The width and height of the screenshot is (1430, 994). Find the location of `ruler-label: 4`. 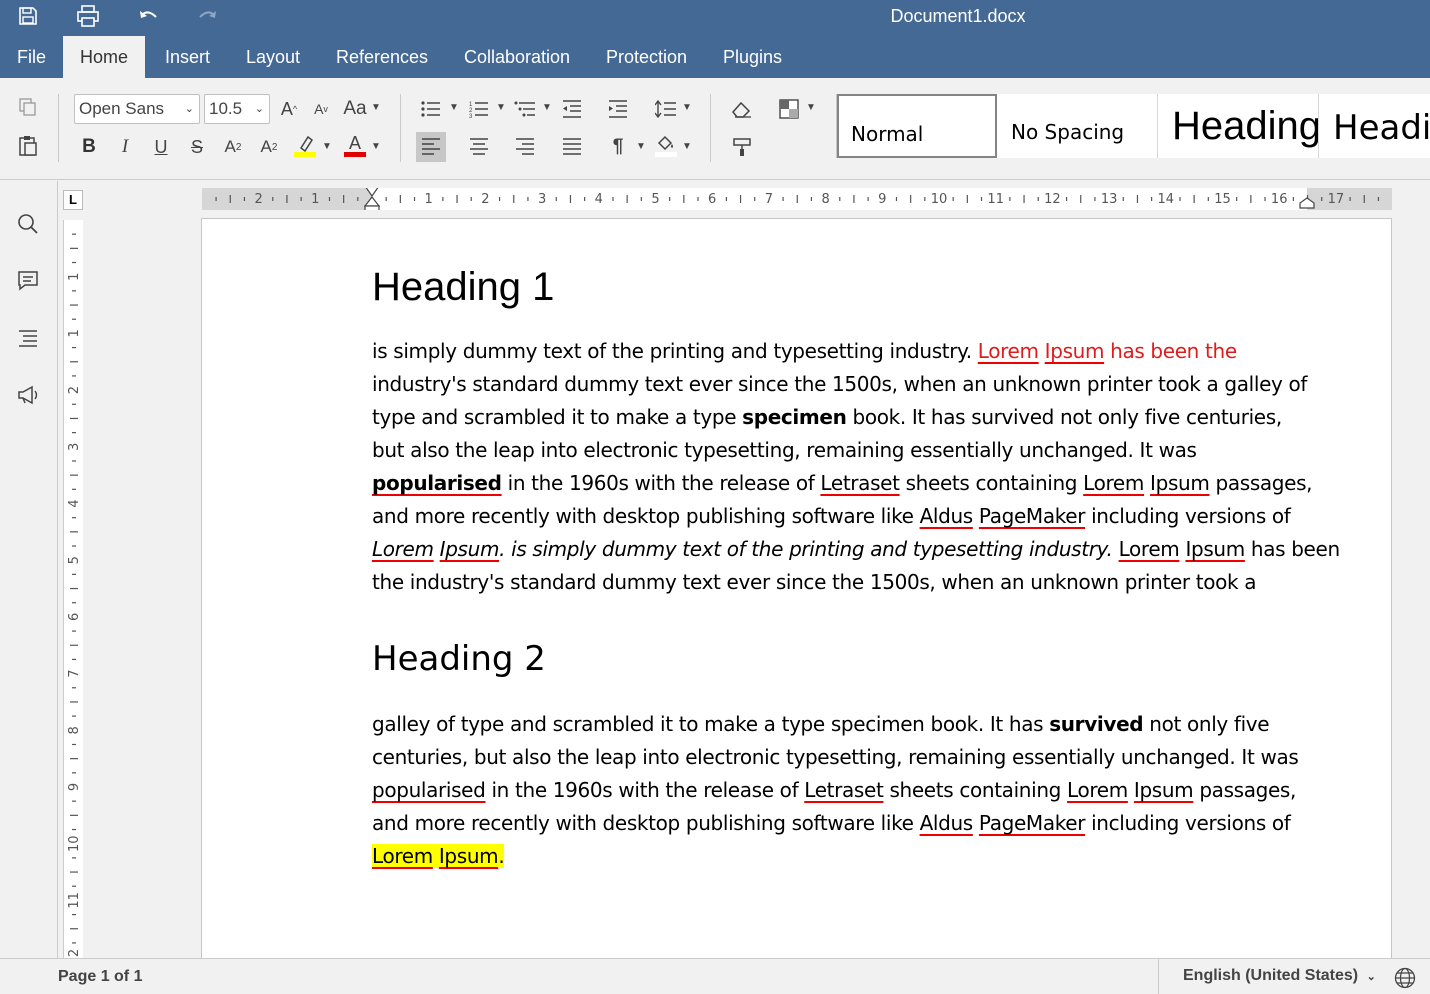

ruler-label: 4 is located at coordinates (74, 503).